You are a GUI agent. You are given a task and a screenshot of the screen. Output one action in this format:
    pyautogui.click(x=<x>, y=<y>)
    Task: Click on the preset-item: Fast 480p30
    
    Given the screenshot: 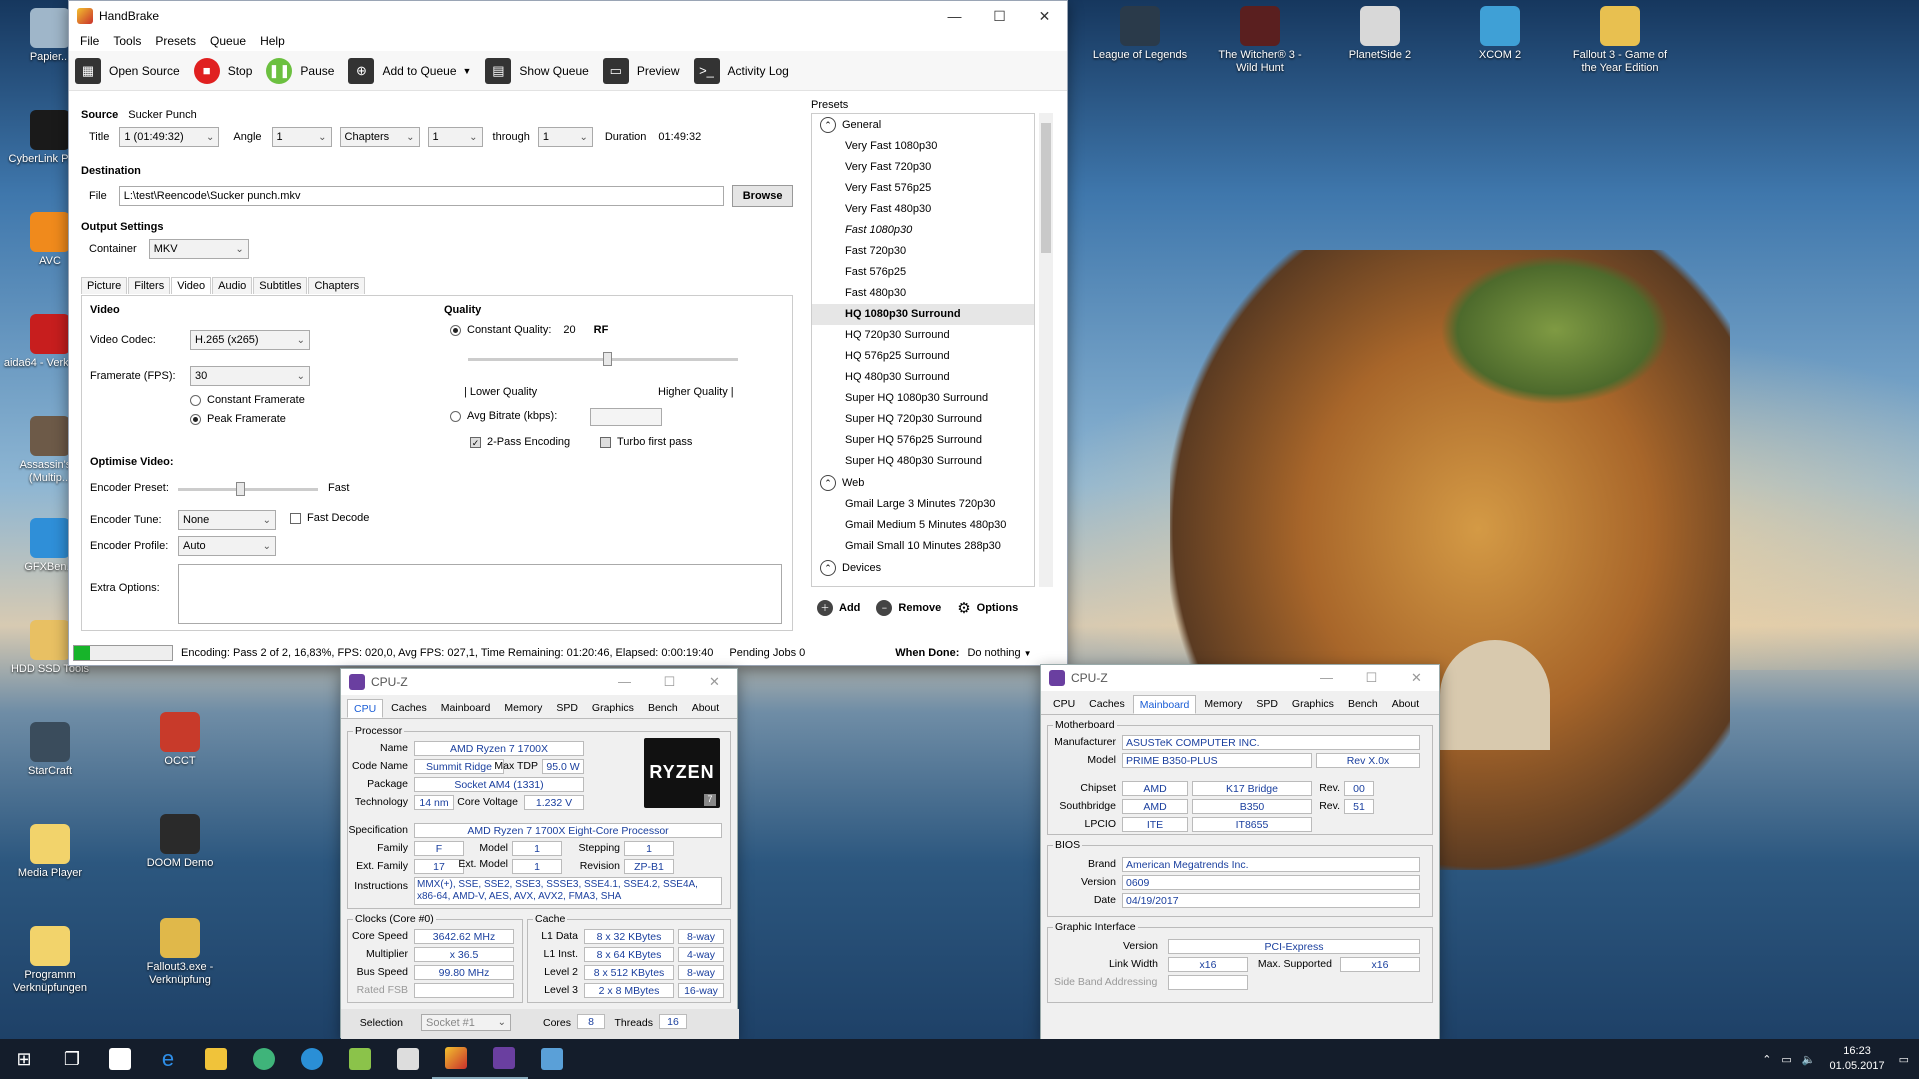 What is the action you would take?
    pyautogui.click(x=923, y=293)
    